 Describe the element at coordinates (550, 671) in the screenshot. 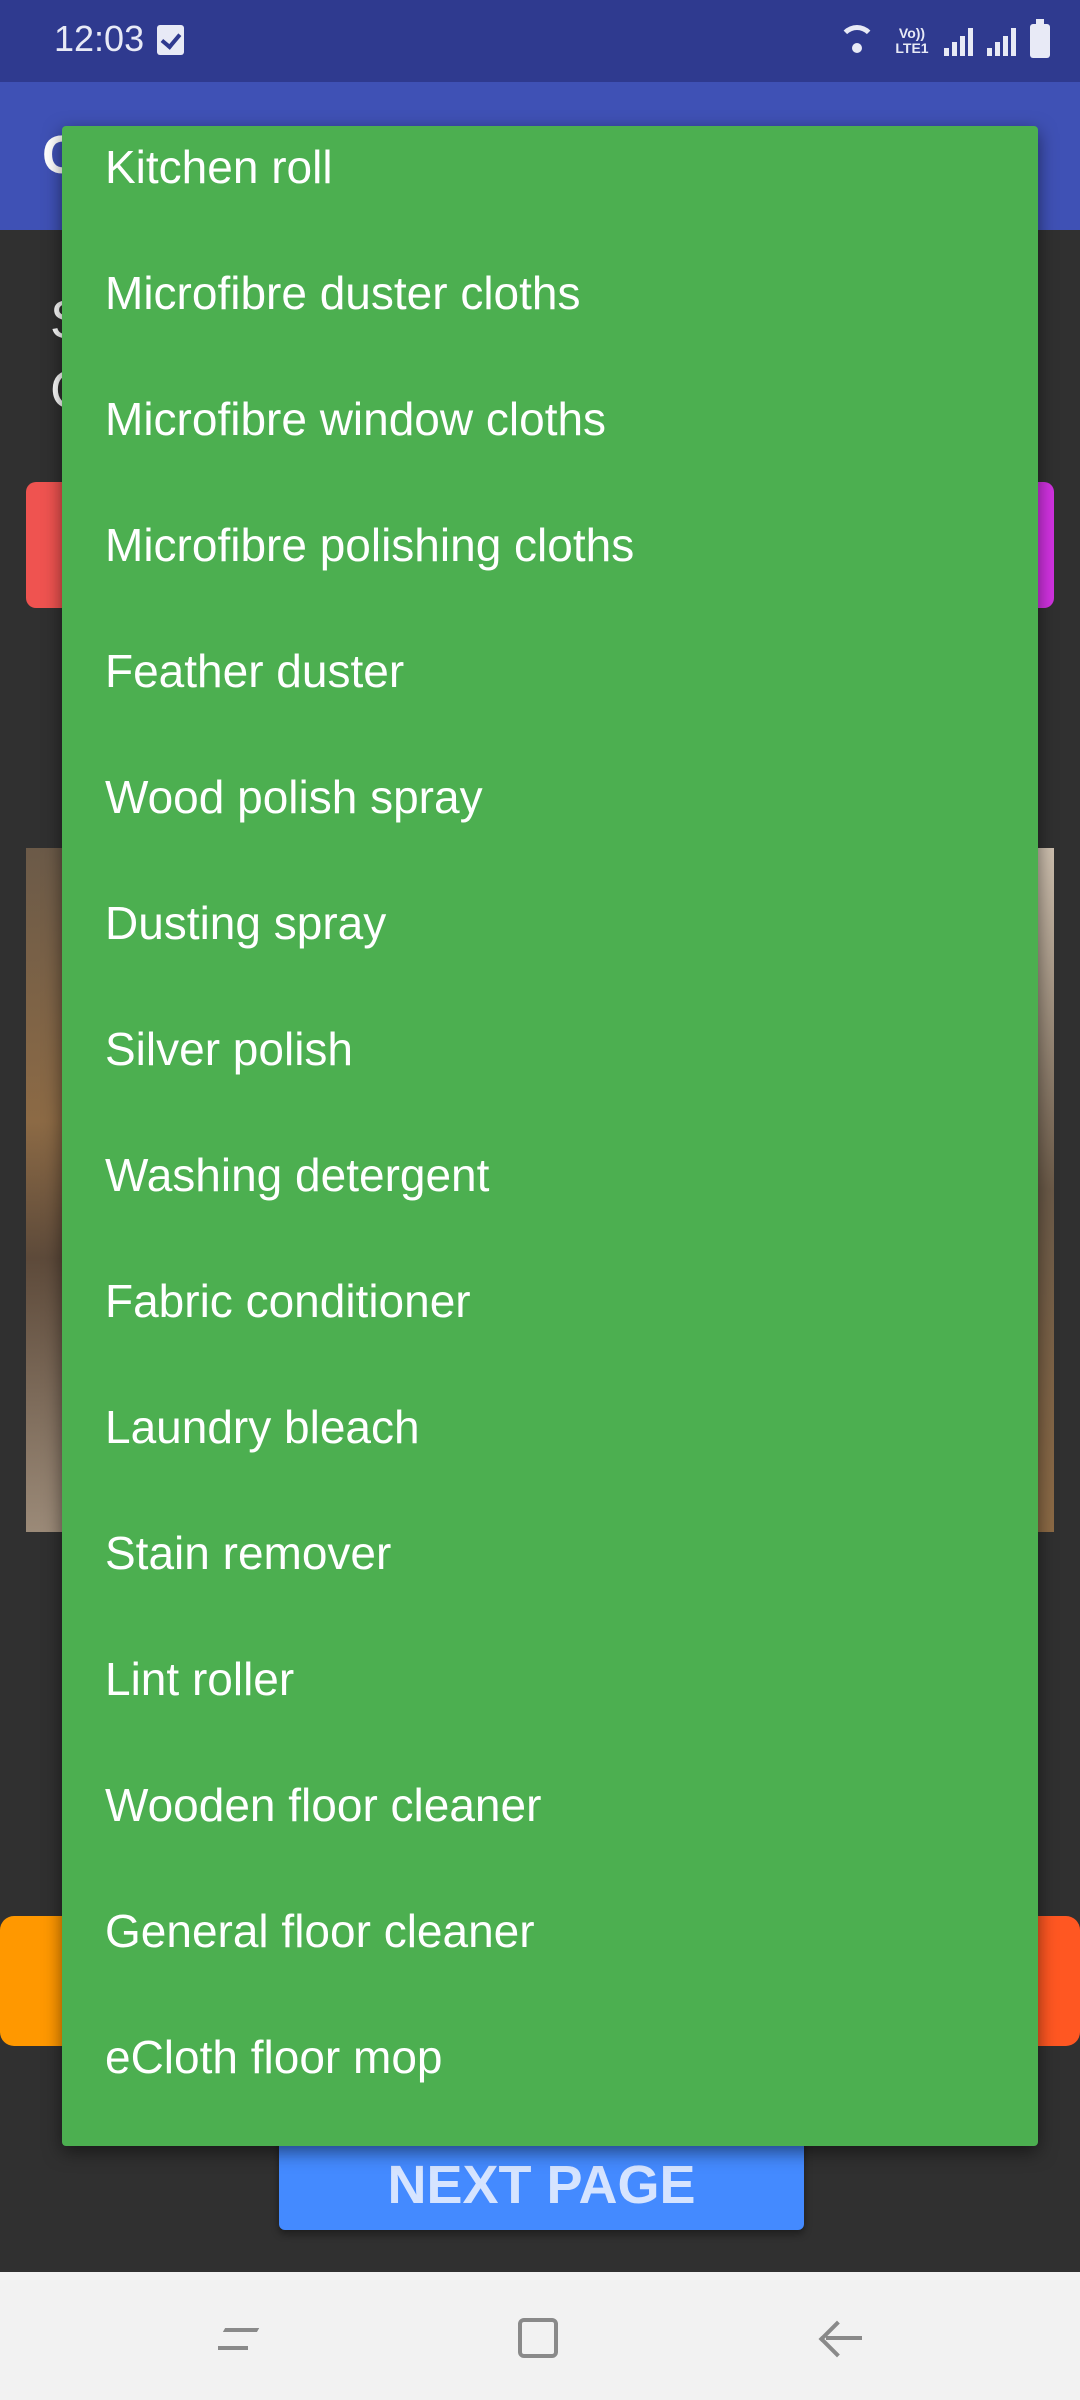

I see `dropdown-item: Feather duster` at that location.